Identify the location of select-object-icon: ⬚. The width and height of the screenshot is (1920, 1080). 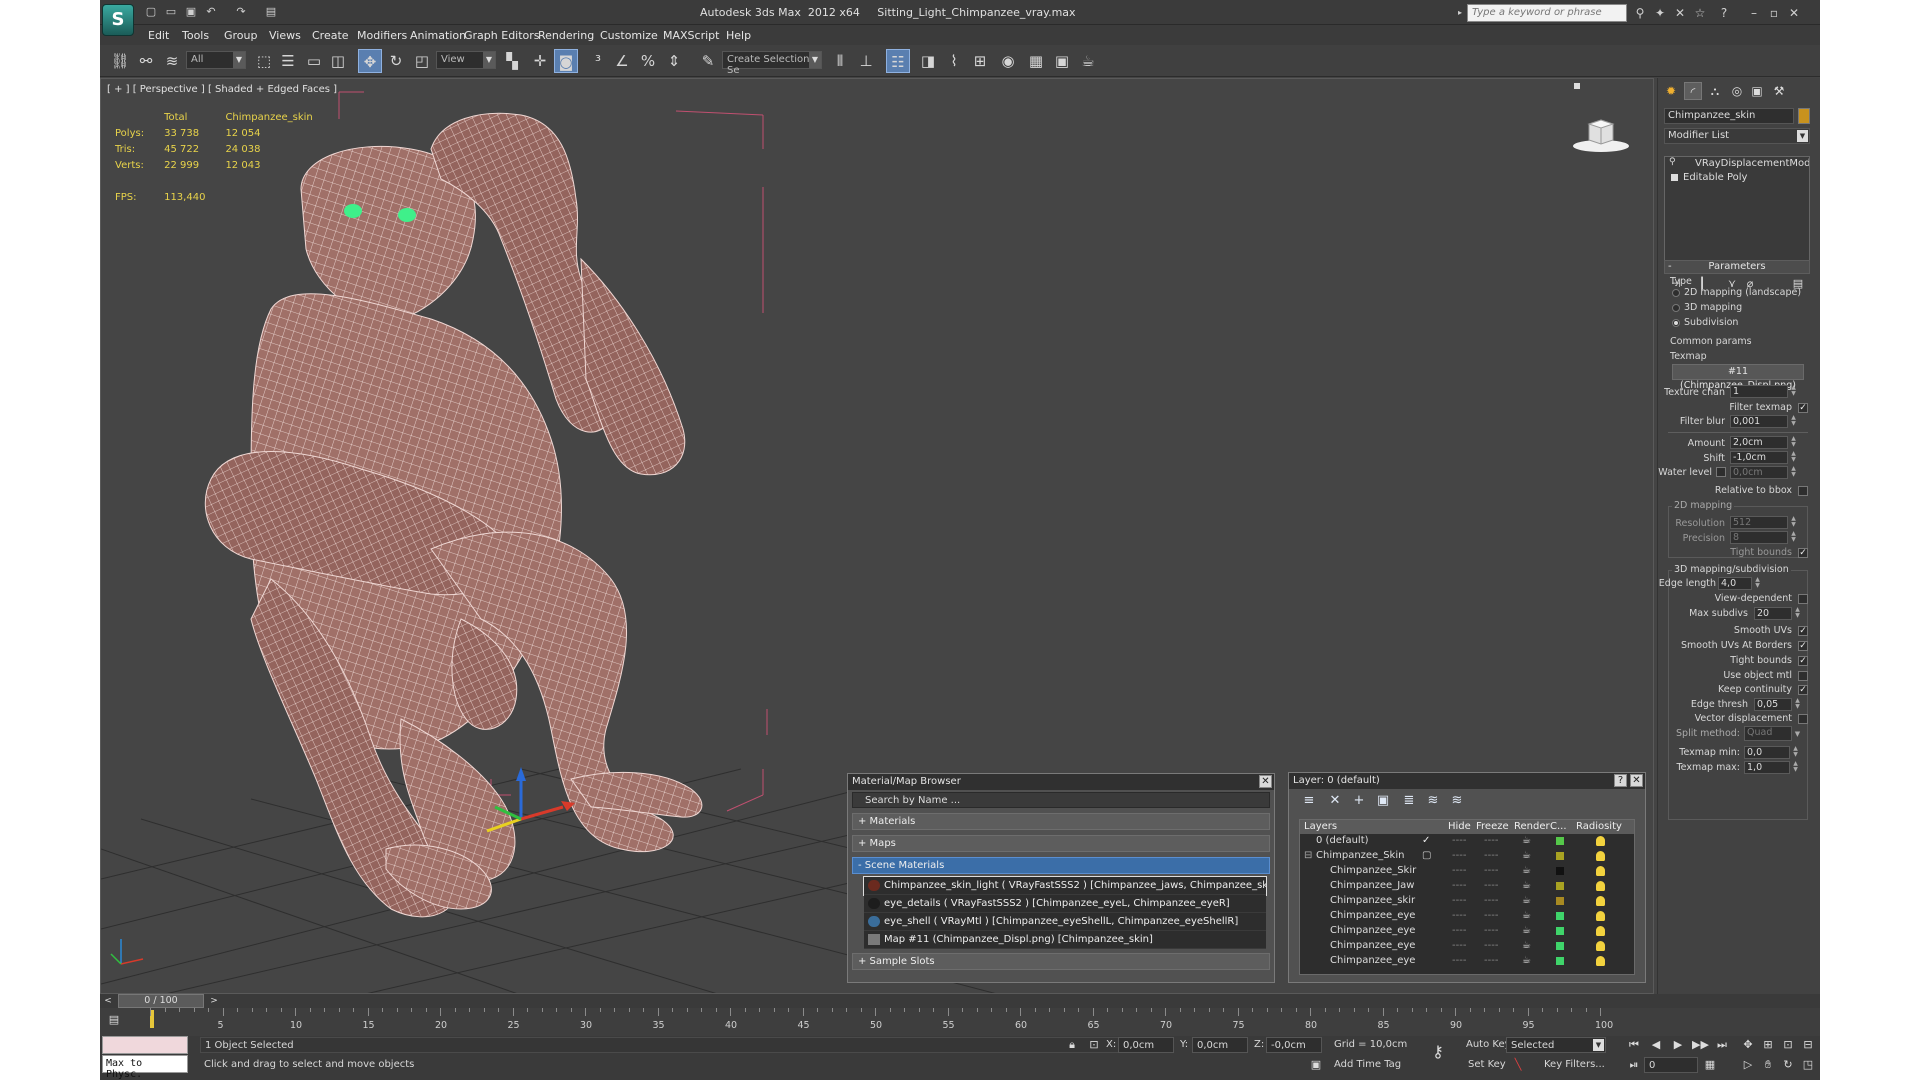
(264, 61).